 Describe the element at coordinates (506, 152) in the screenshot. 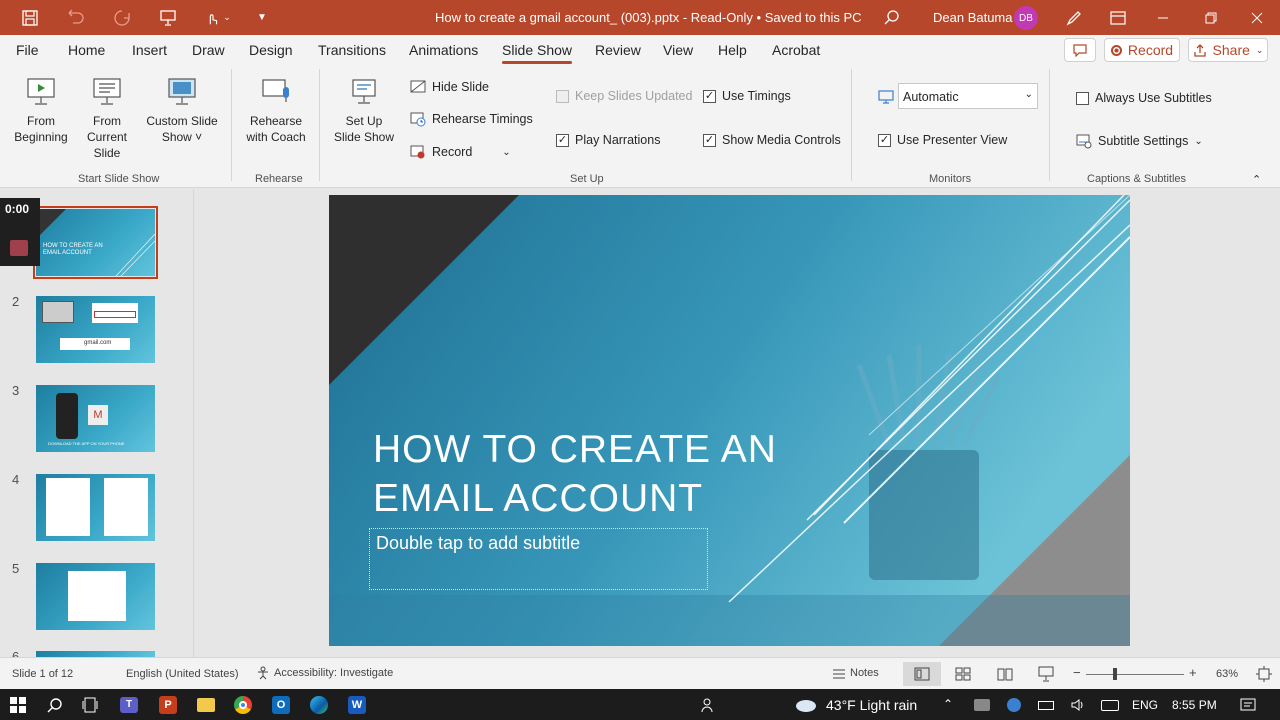

I see `chevron-down-icon: ⌄` at that location.